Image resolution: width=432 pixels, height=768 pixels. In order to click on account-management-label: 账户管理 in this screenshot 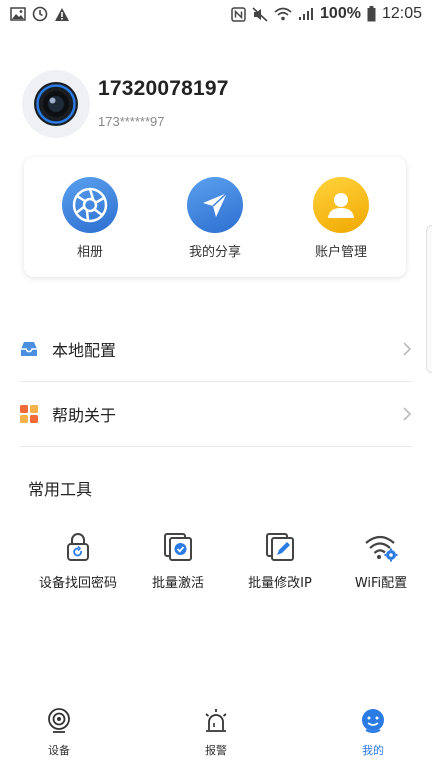, I will do `click(340, 252)`.